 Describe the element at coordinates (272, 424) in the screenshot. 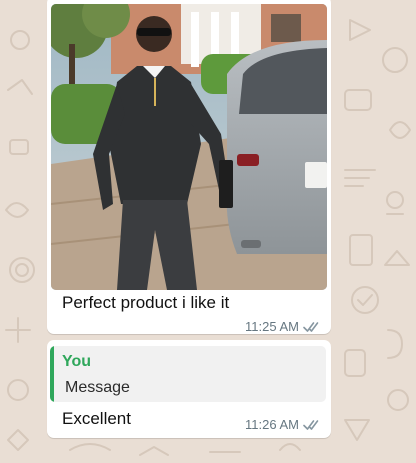

I see `message-time: 11:26 AM` at that location.